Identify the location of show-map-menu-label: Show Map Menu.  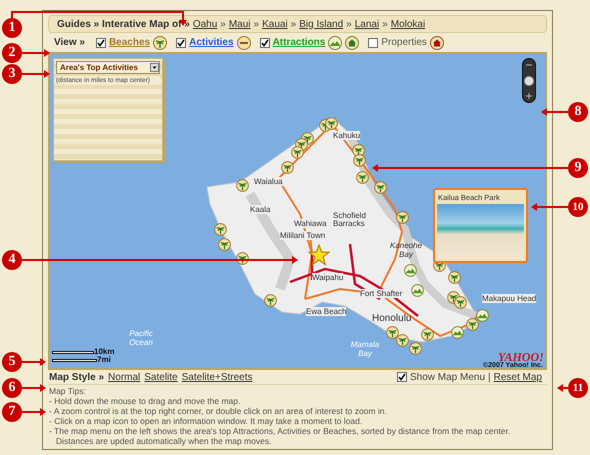
(448, 377).